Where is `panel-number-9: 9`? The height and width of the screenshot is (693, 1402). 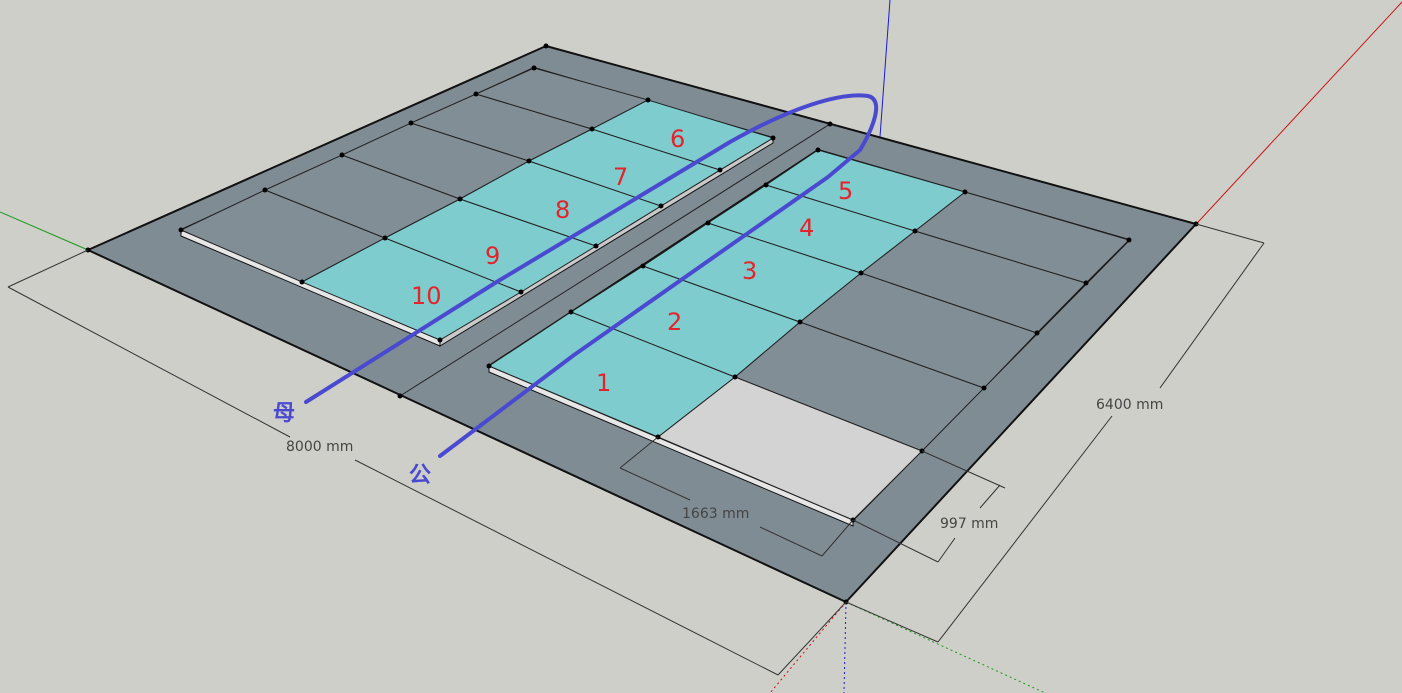
panel-number-9: 9 is located at coordinates (492, 256).